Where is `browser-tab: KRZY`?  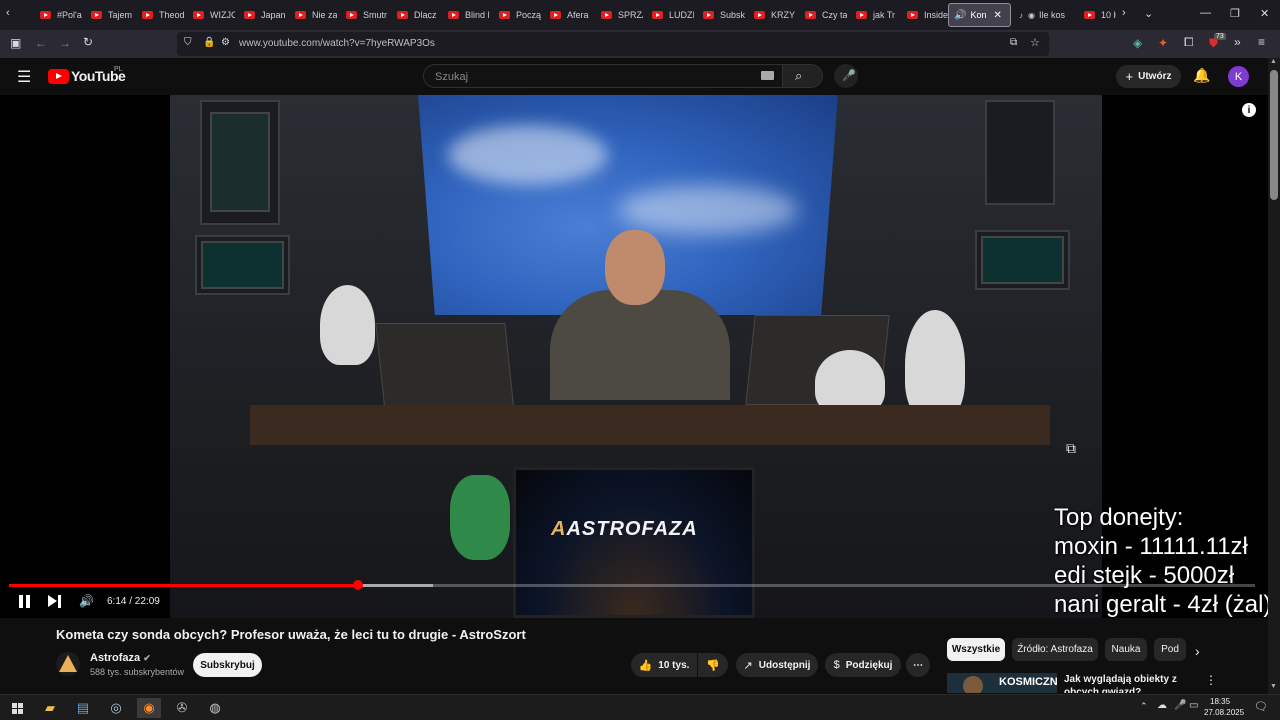 browser-tab: KRZY is located at coordinates (775, 15).